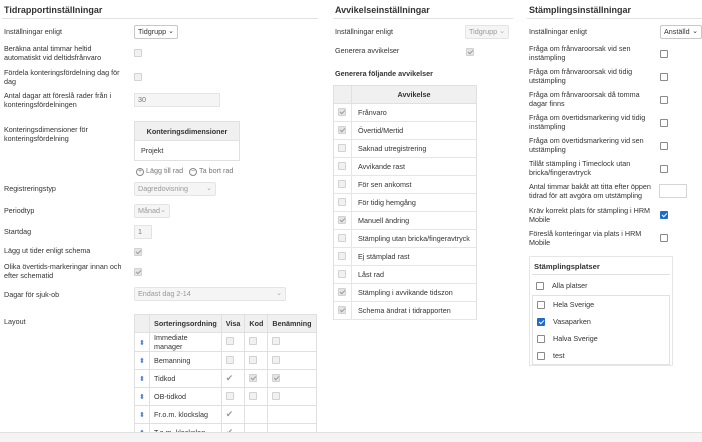 The width and height of the screenshot is (702, 442). I want to click on table-row: Schema ändrat i tidrapporten, so click(405, 311).